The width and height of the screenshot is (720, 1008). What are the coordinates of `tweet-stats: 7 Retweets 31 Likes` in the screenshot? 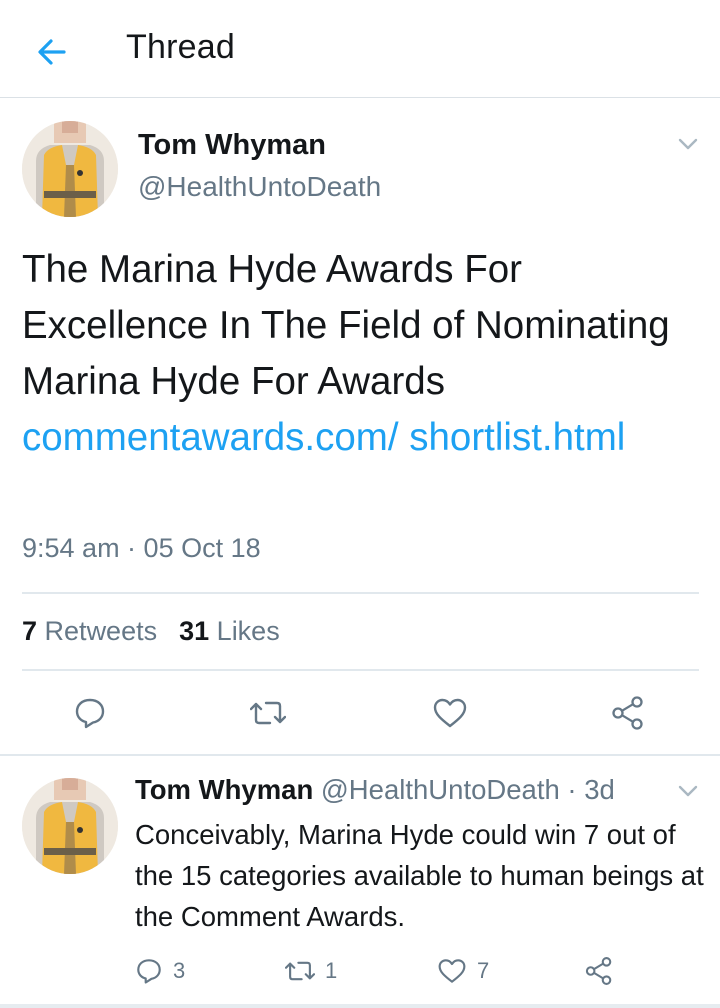 It's located at (151, 631).